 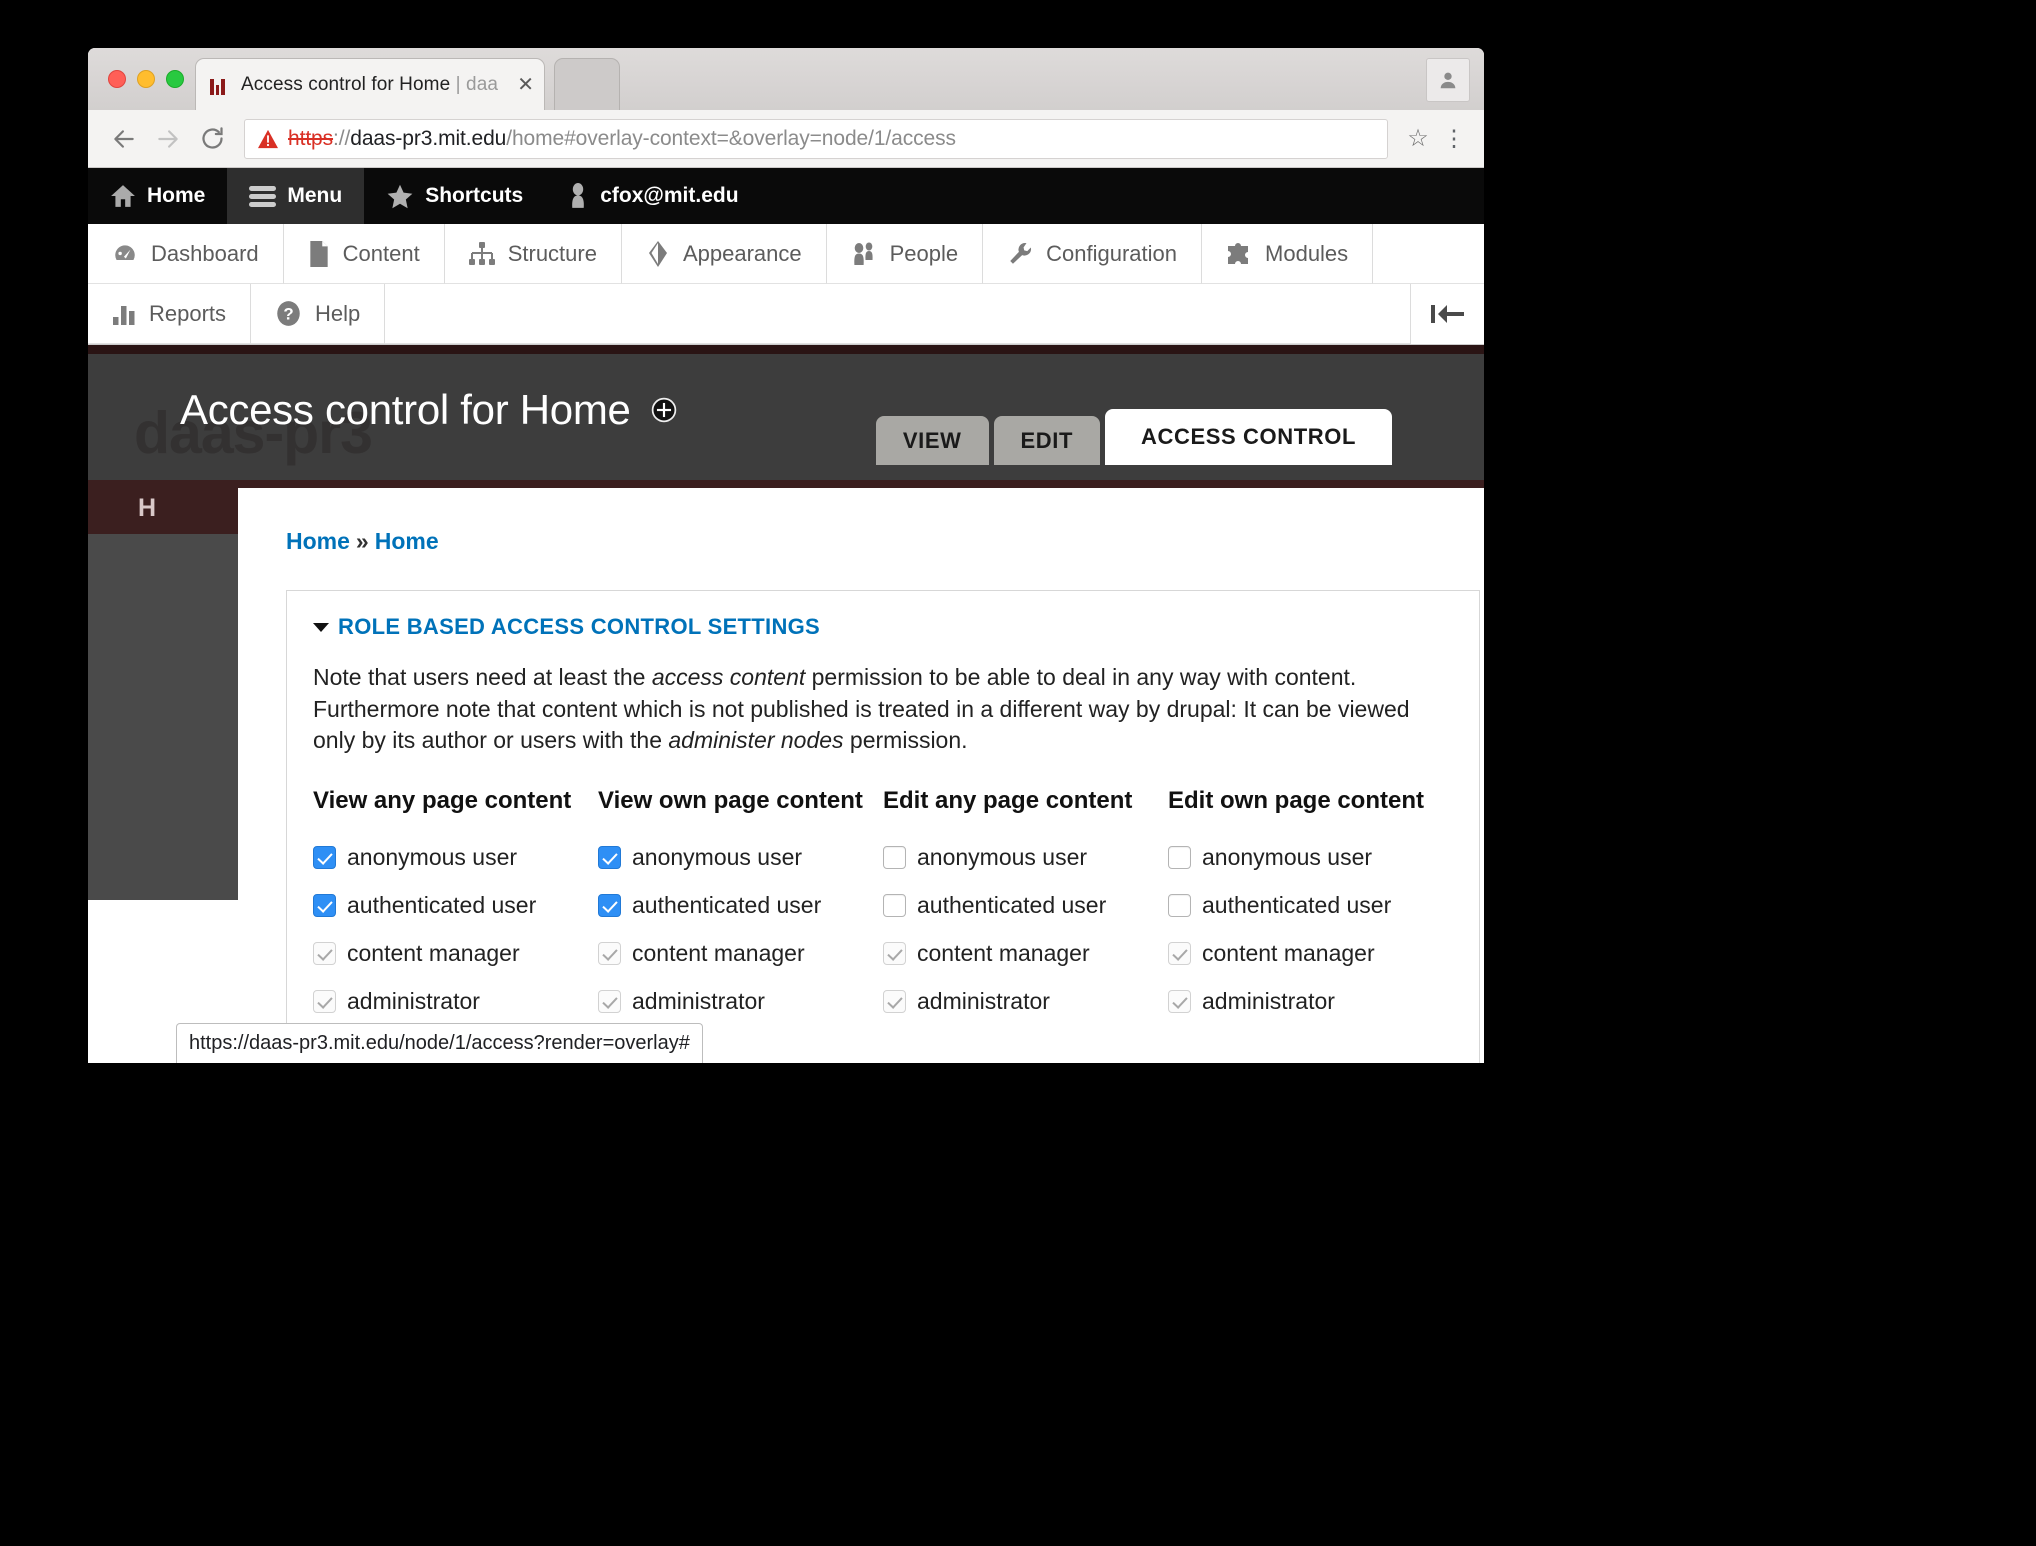 What do you see at coordinates (587, 84) in the screenshot?
I see `browser-new-tab-button` at bounding box center [587, 84].